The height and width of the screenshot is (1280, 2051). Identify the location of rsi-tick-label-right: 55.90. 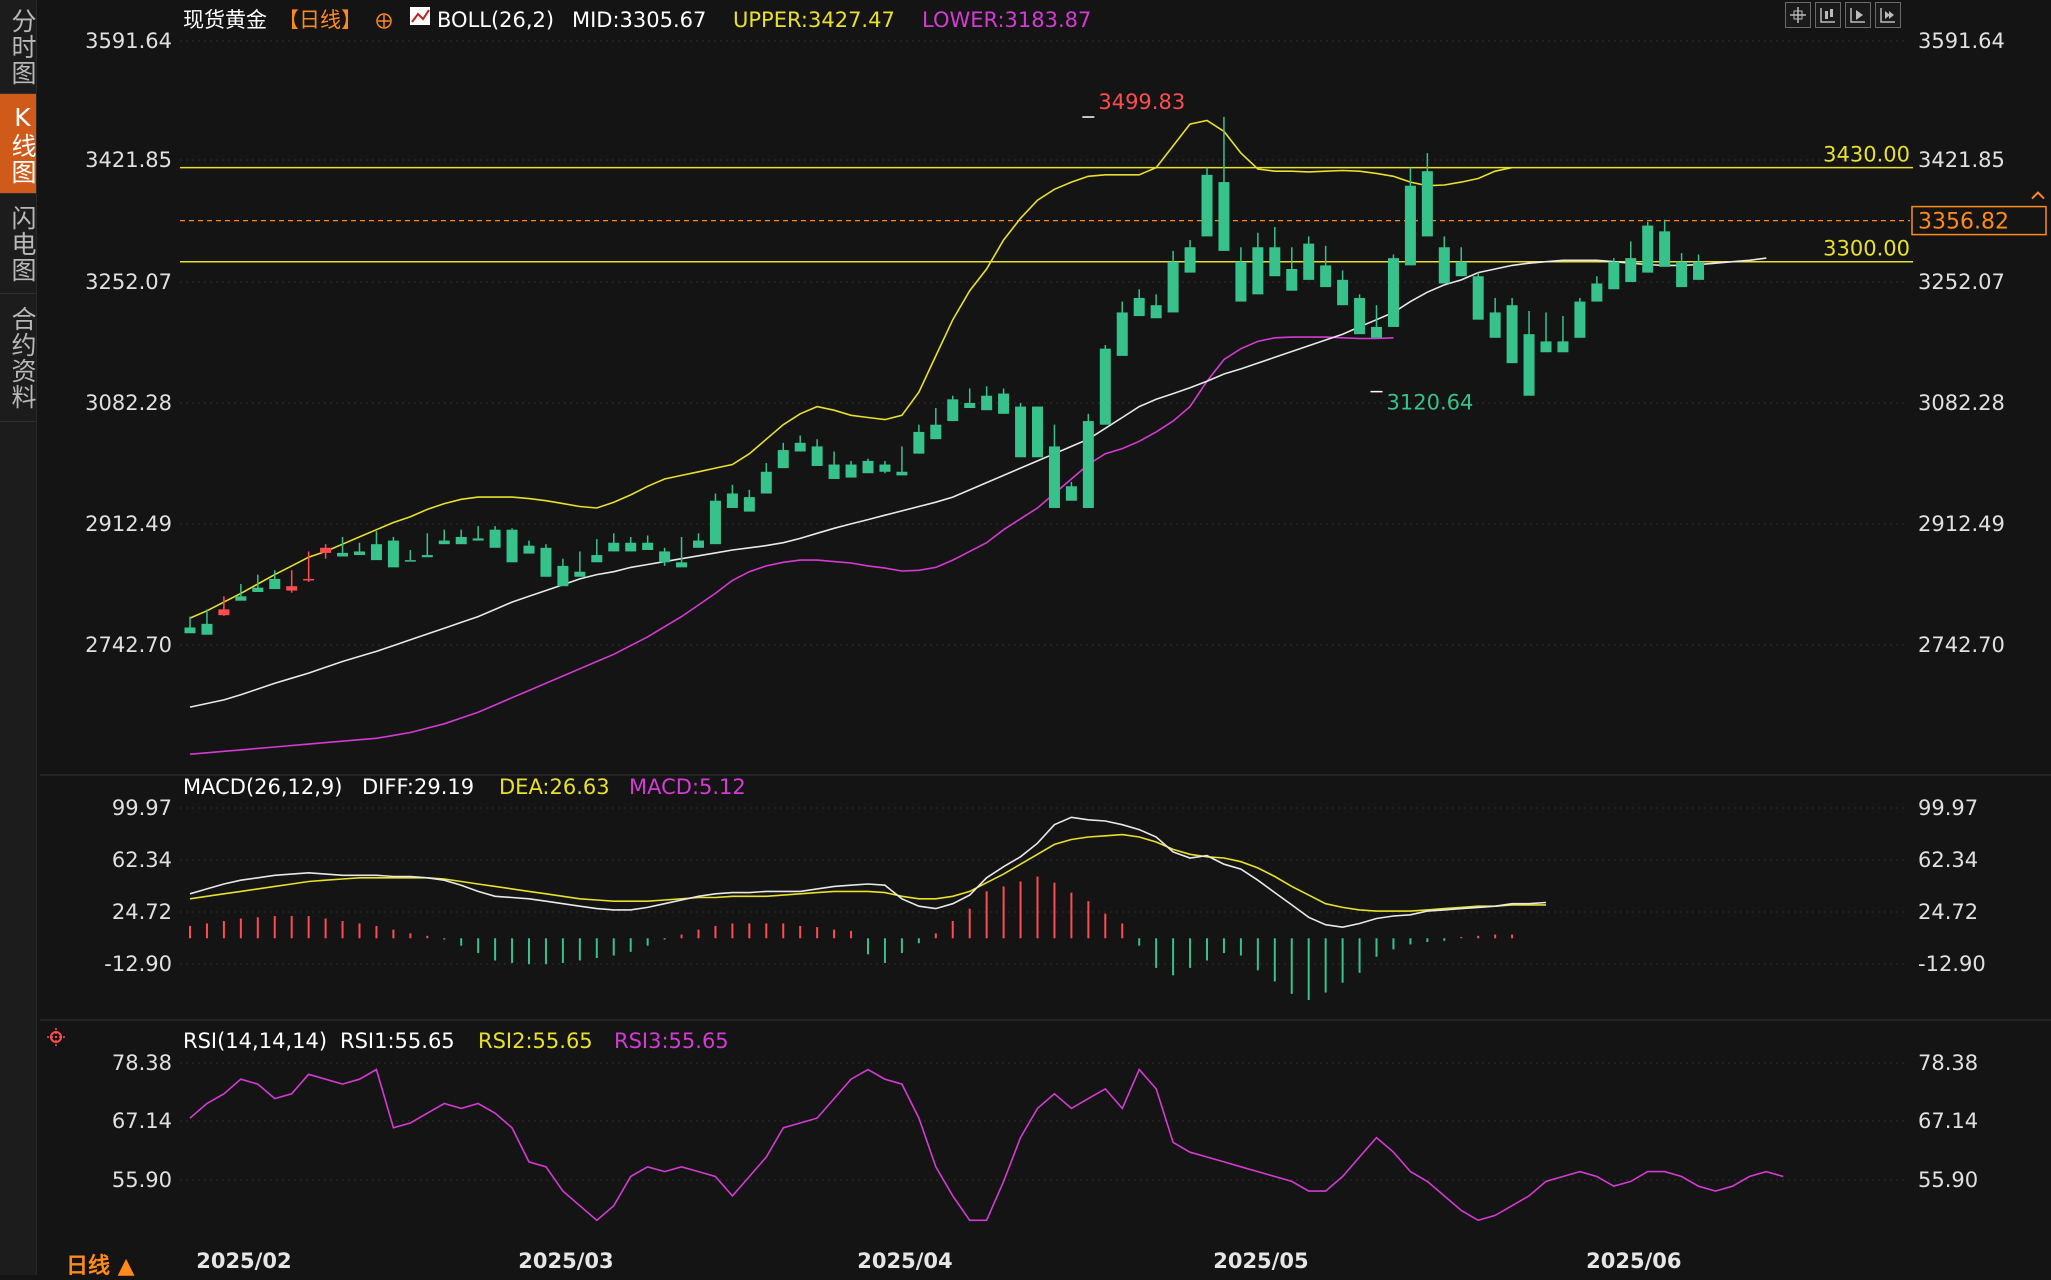
(1948, 1180).